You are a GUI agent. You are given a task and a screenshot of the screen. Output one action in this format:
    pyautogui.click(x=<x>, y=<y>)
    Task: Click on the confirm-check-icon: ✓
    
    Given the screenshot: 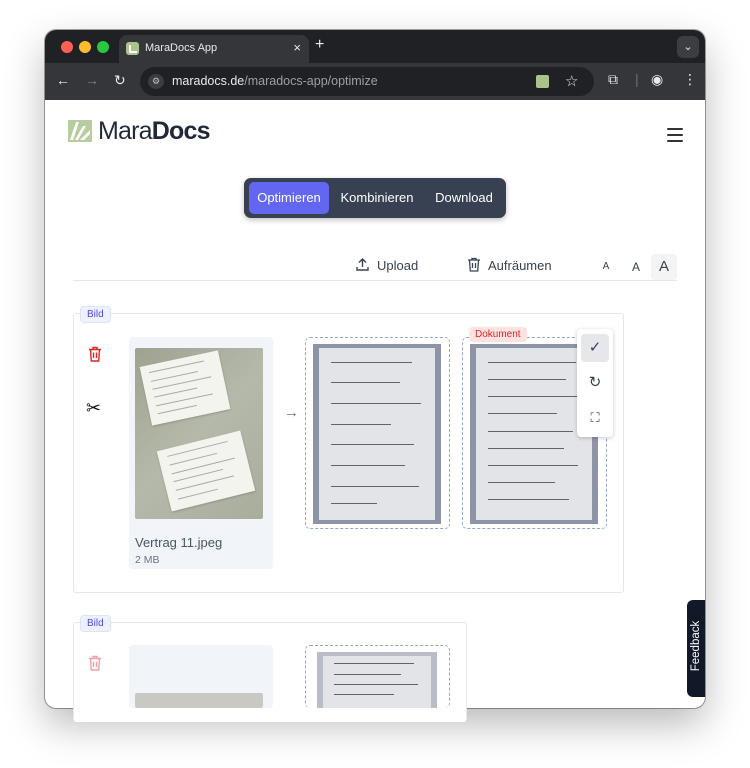 What is the action you would take?
    pyautogui.click(x=595, y=348)
    